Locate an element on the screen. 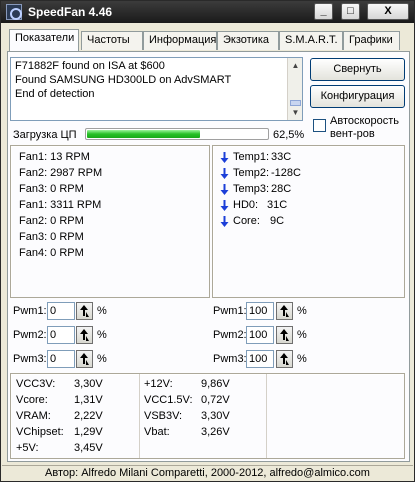 This screenshot has width=415, height=482. voltage-value: 9,86V is located at coordinates (215, 384).